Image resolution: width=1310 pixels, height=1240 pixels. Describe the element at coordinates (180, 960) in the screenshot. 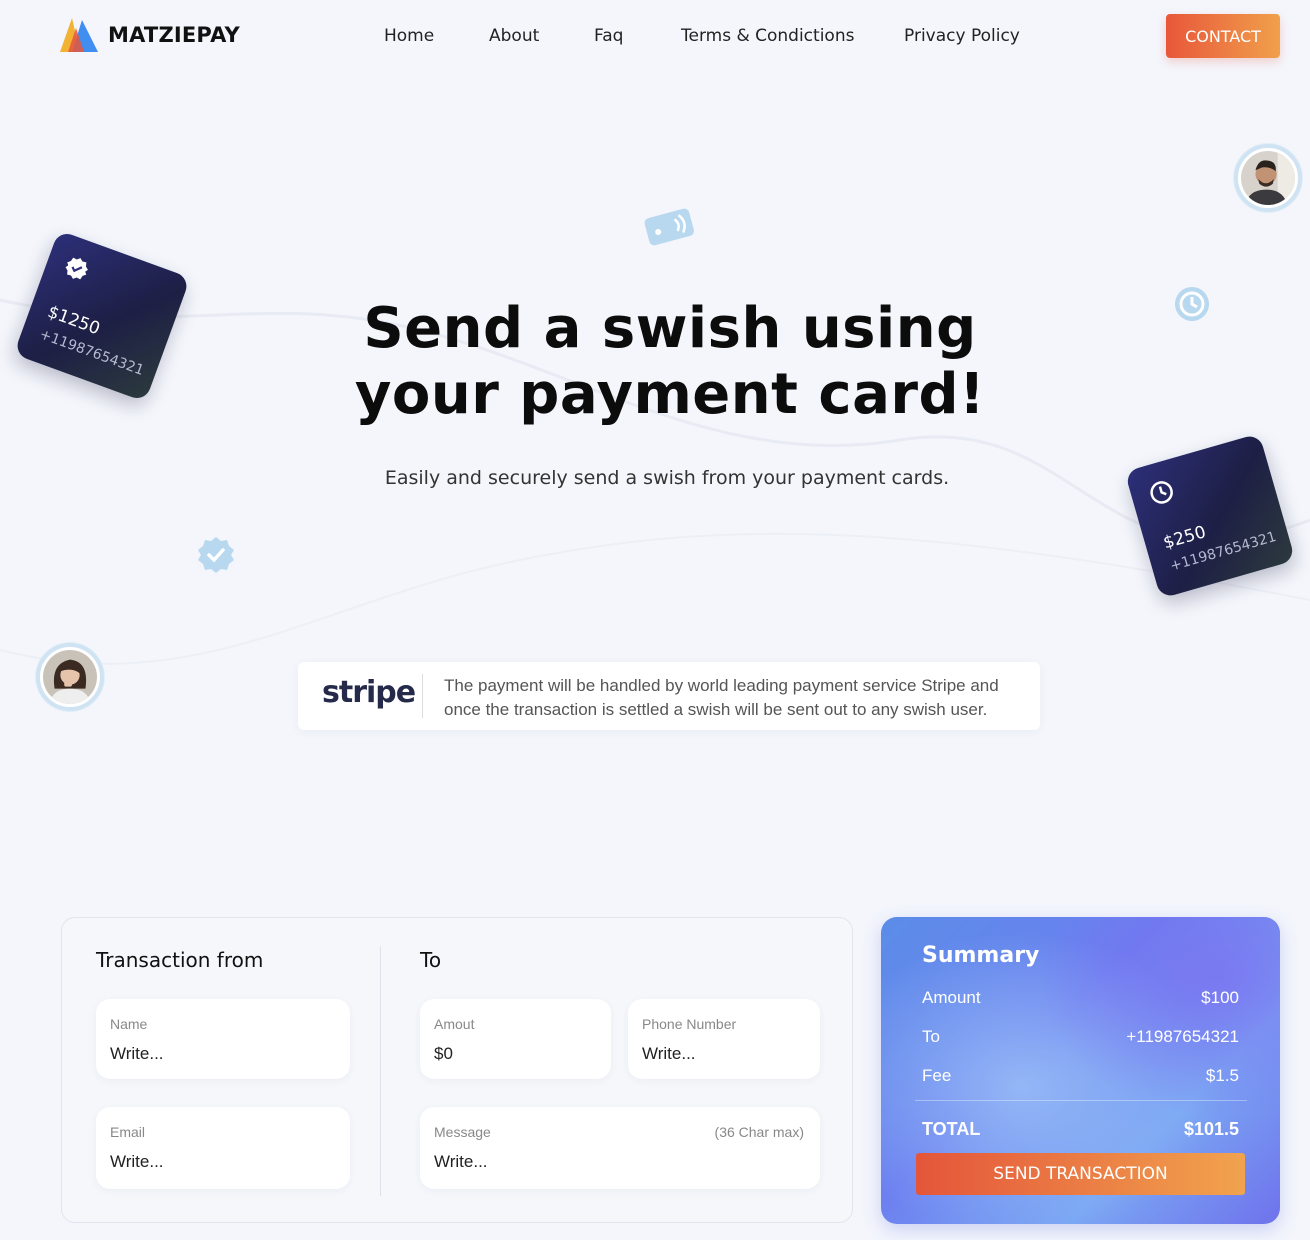

I see `from-section-title: Transaction from` at that location.